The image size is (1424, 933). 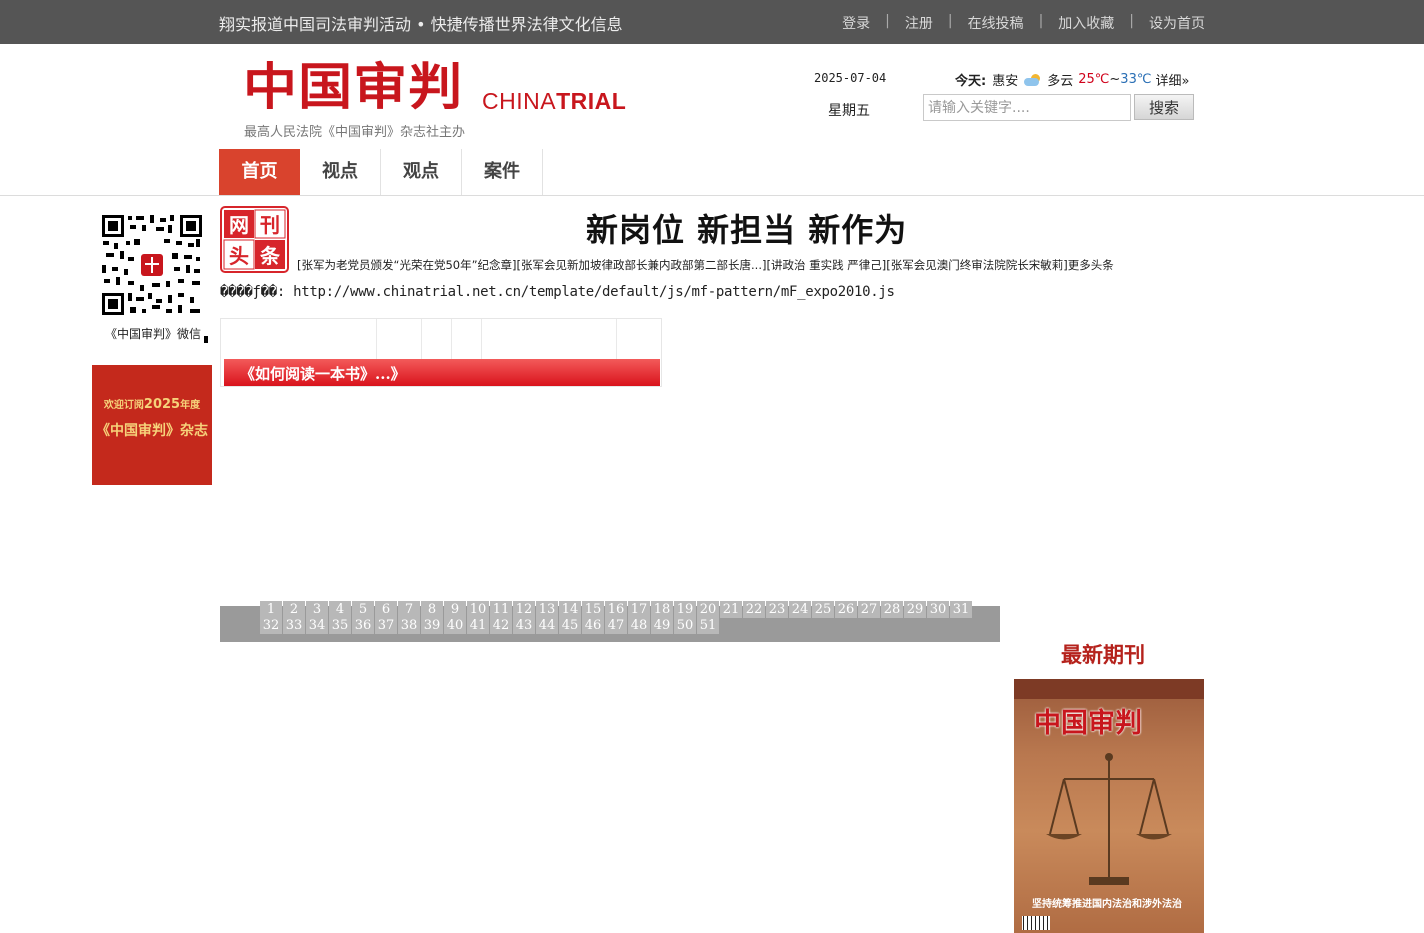 I want to click on page-number-button: 13, so click(x=547, y=609).